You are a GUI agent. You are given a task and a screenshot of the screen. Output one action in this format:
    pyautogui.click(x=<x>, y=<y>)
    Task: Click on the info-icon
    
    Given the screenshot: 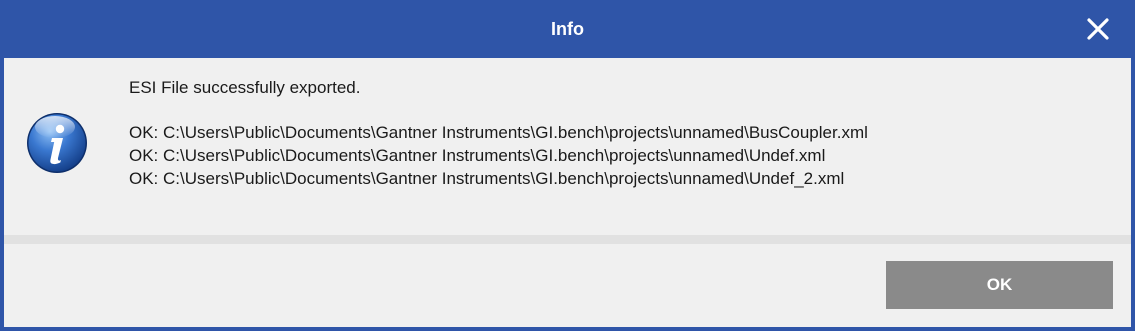 What is the action you would take?
    pyautogui.click(x=57, y=143)
    